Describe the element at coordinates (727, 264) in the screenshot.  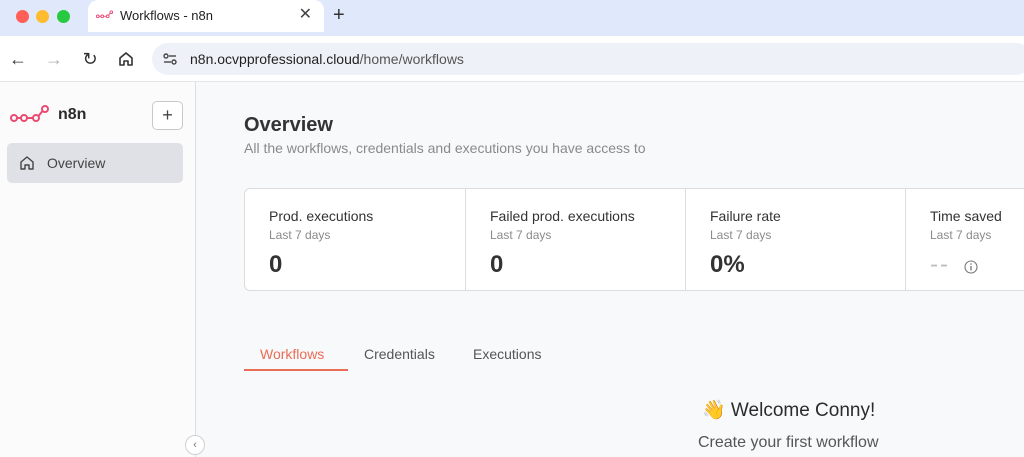
I see `stat-value: 0%` at that location.